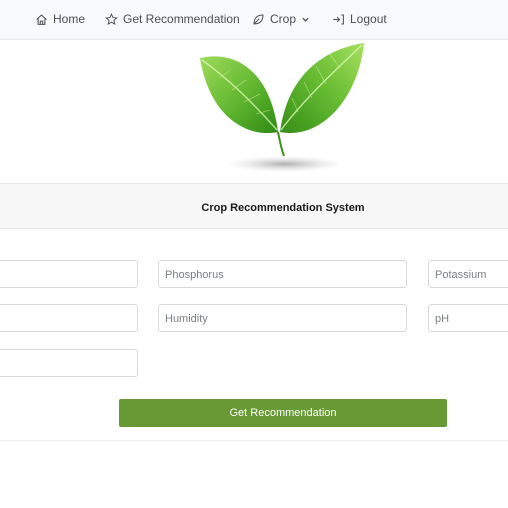 The width and height of the screenshot is (508, 508). What do you see at coordinates (181, 19) in the screenshot?
I see `nav-recommendation-label: Get Recommendation` at bounding box center [181, 19].